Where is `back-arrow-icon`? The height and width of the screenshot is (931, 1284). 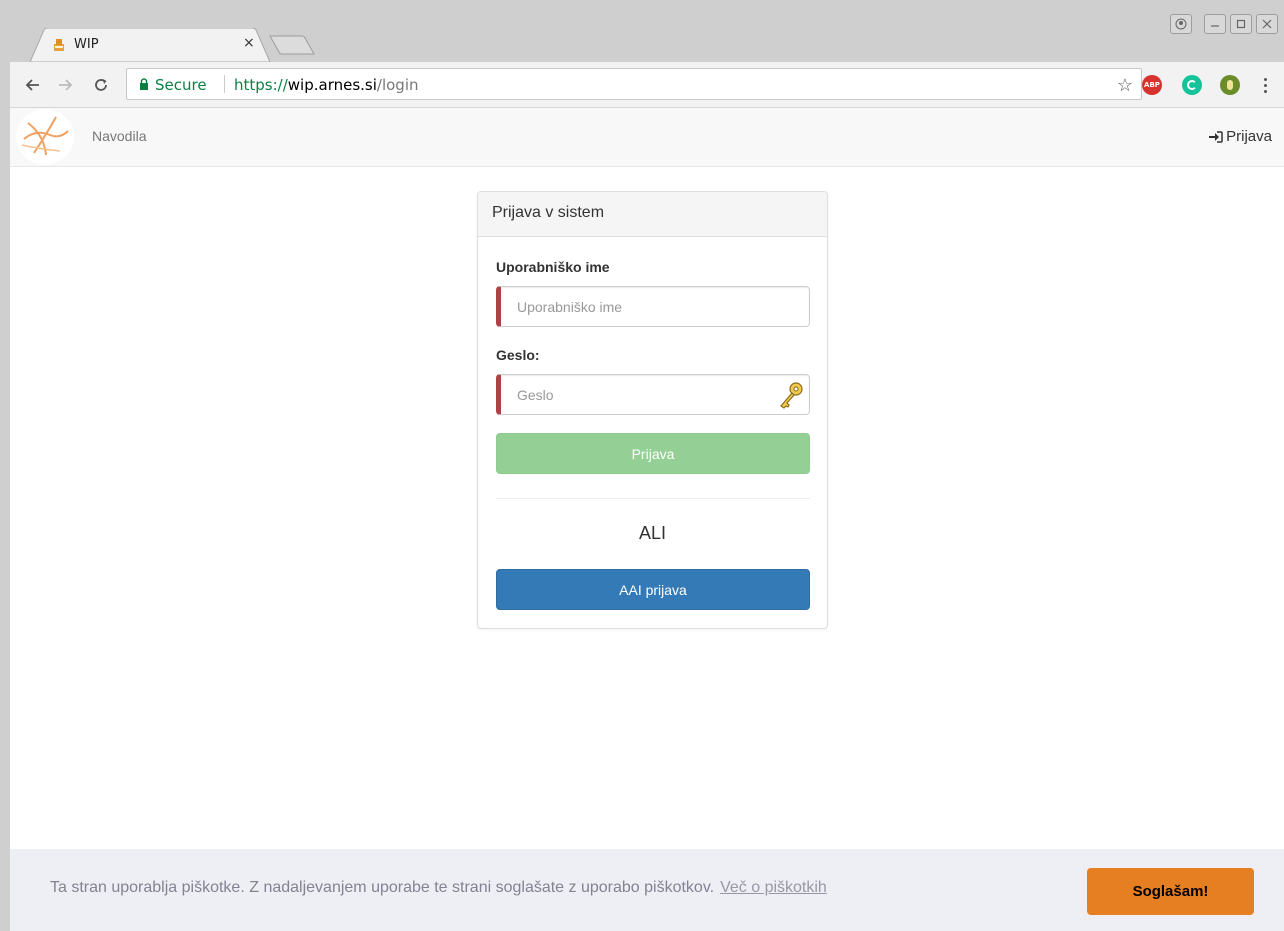 back-arrow-icon is located at coordinates (33, 85).